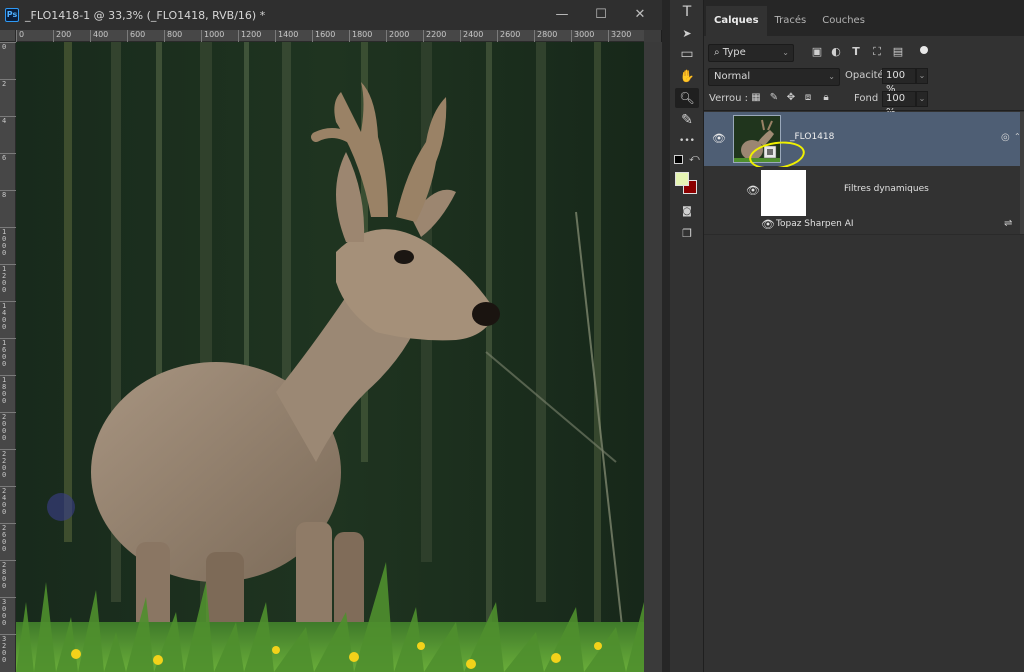  What do you see at coordinates (12, 15) in the screenshot?
I see `photoshop-logo-icon: Ps` at bounding box center [12, 15].